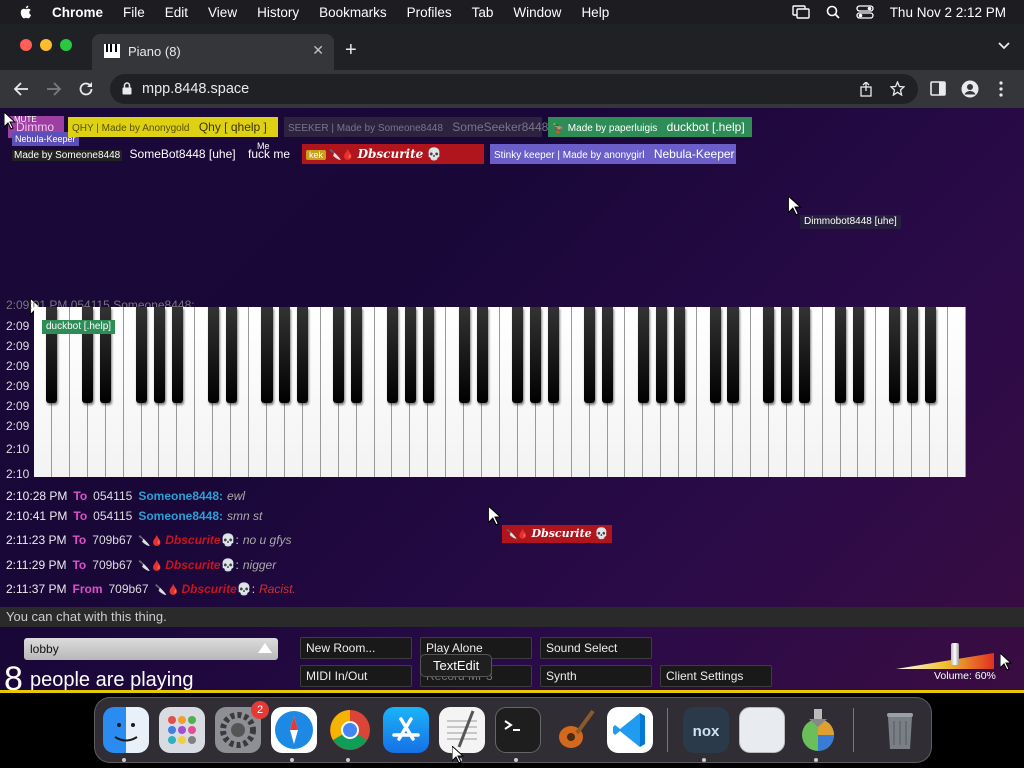 The height and width of the screenshot is (768, 1024). I want to click on piano-white-key, so click(957, 392).